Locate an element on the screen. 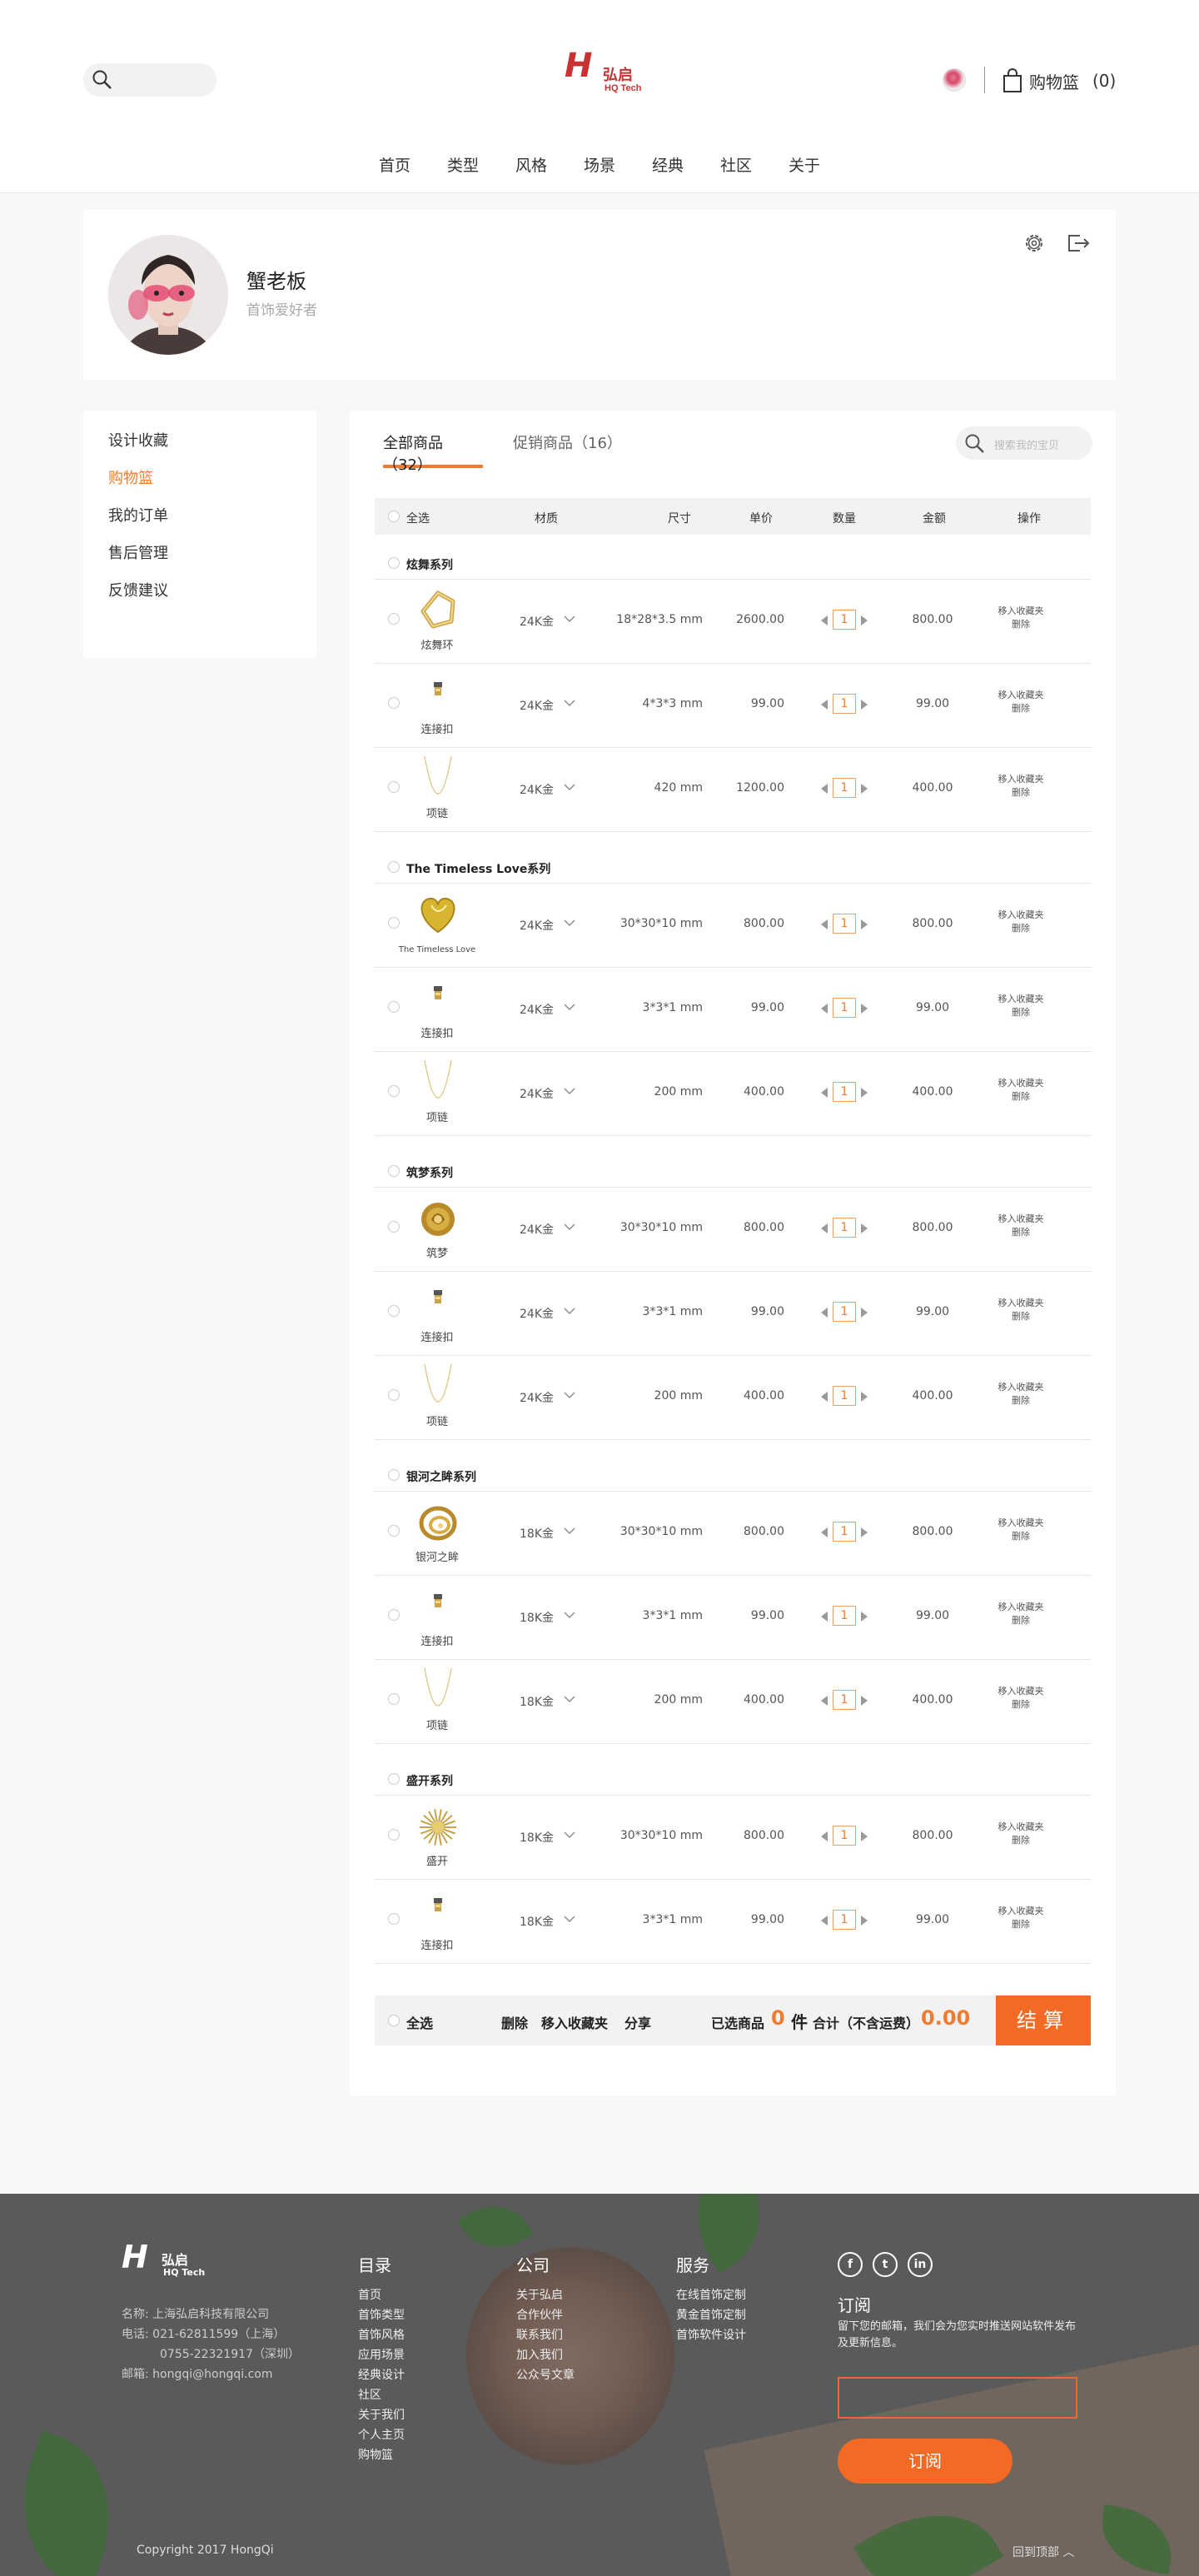  product-name: 盛开 is located at coordinates (437, 1860).